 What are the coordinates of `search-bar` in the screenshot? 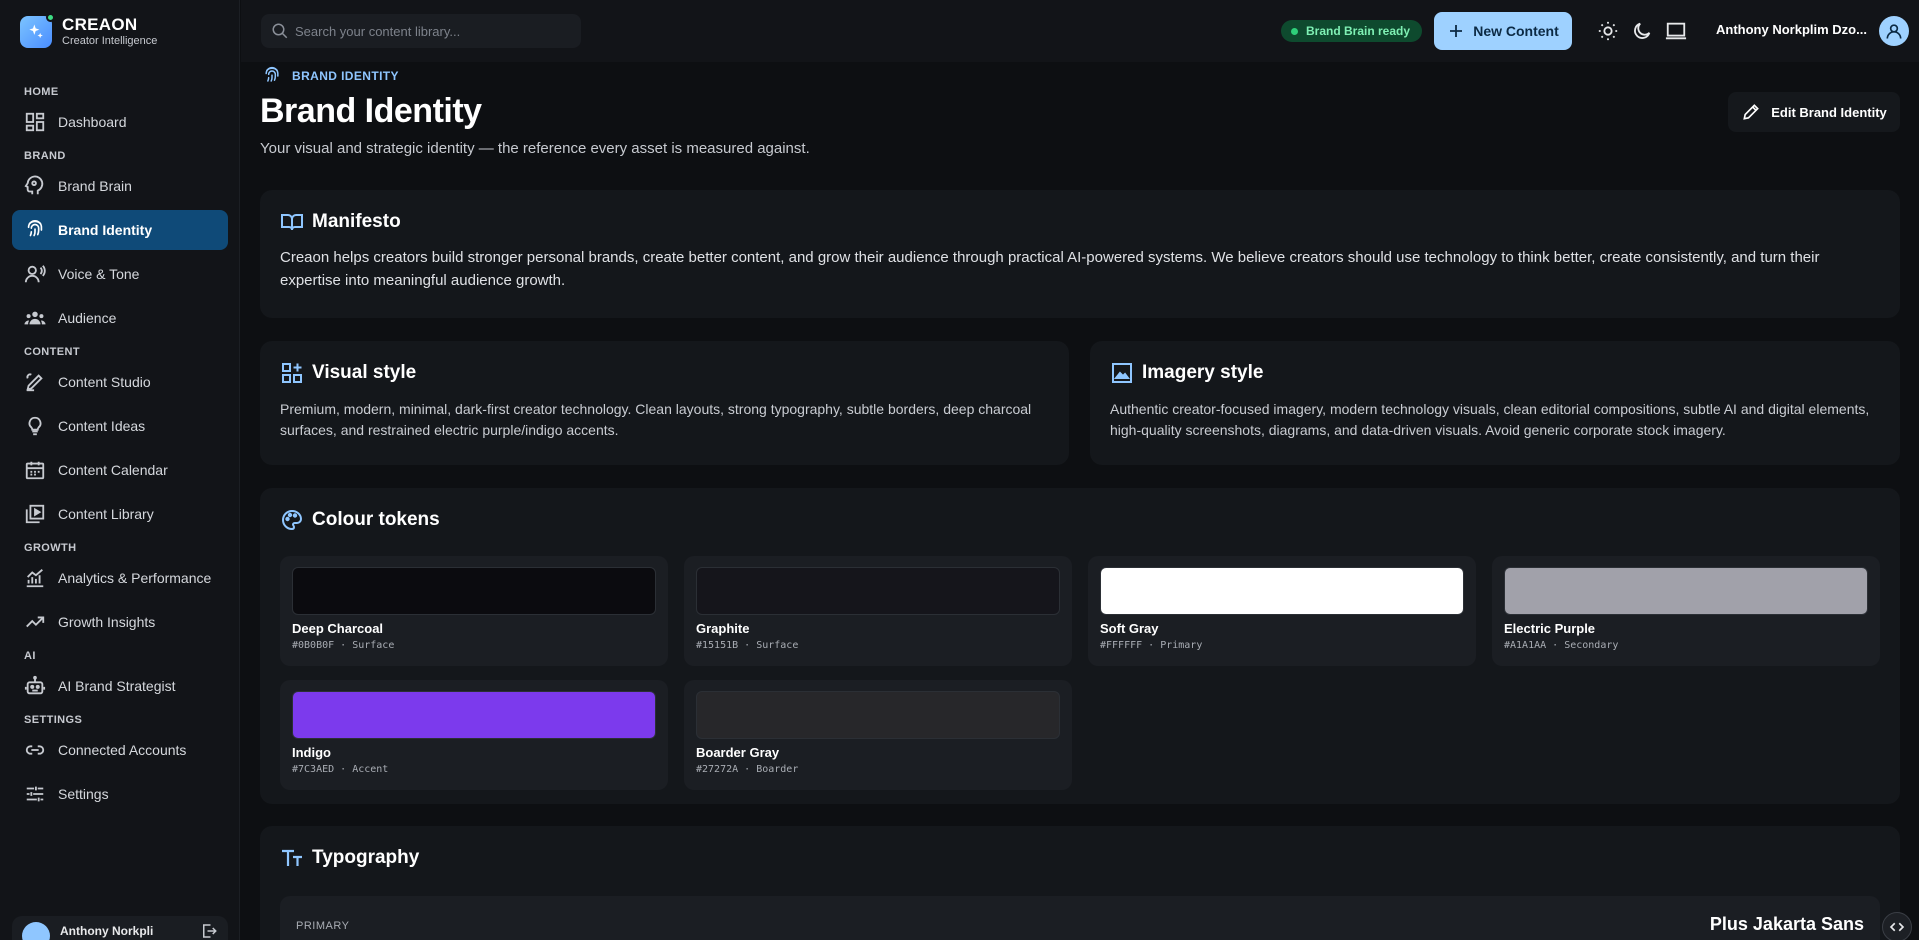 It's located at (421, 31).